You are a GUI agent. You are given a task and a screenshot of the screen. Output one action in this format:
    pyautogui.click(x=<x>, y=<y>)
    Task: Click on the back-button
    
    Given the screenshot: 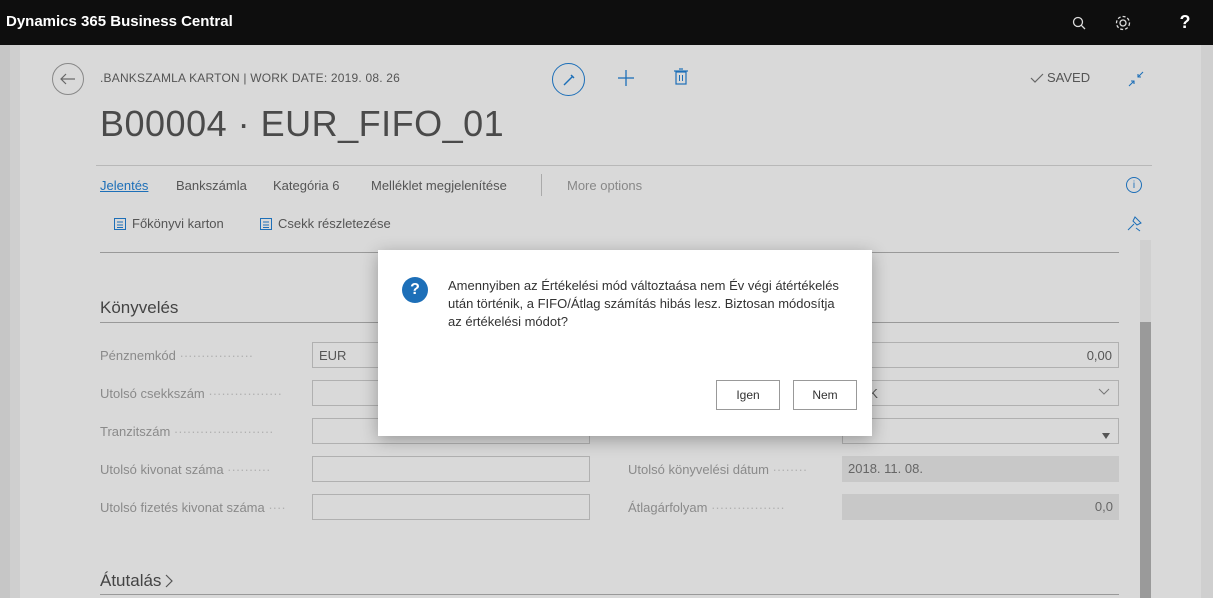 What is the action you would take?
    pyautogui.click(x=68, y=79)
    